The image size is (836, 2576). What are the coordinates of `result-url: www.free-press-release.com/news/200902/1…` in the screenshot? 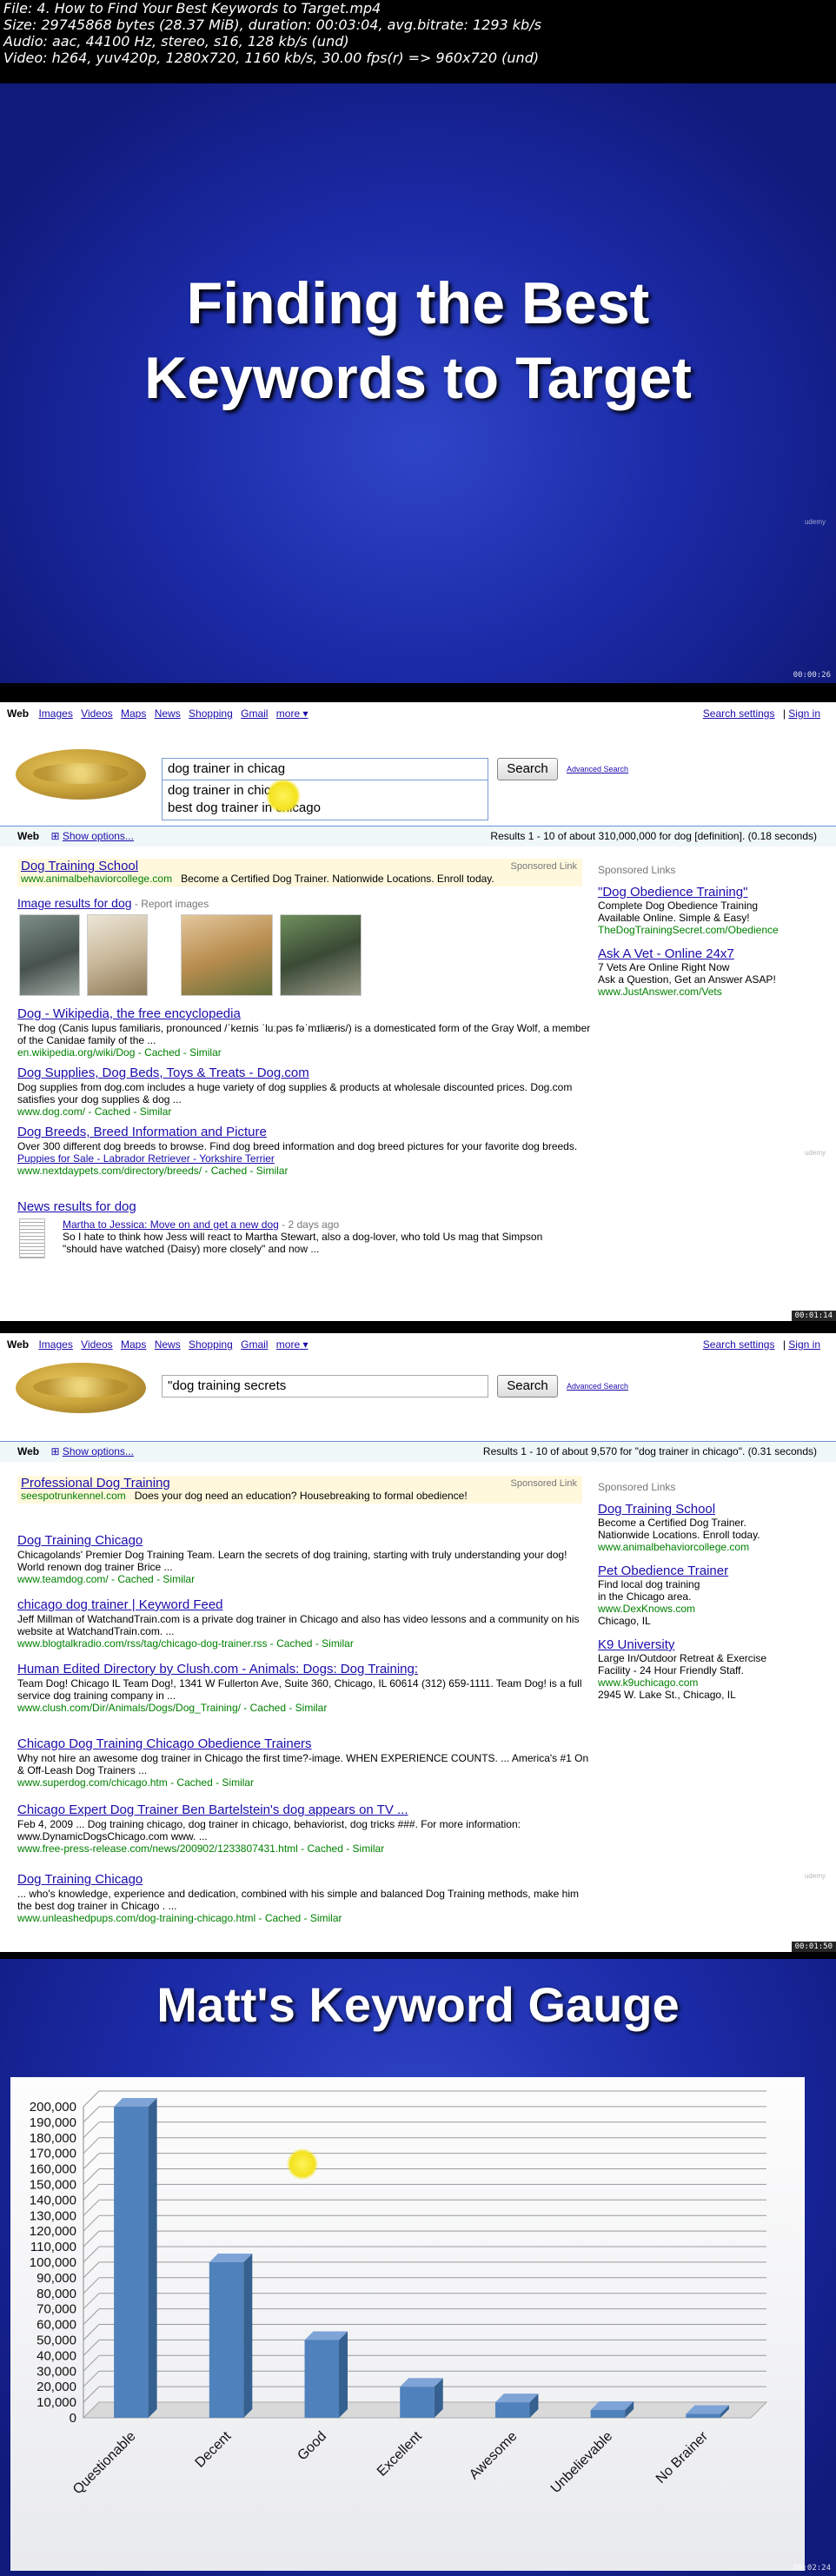 It's located at (304, 1848).